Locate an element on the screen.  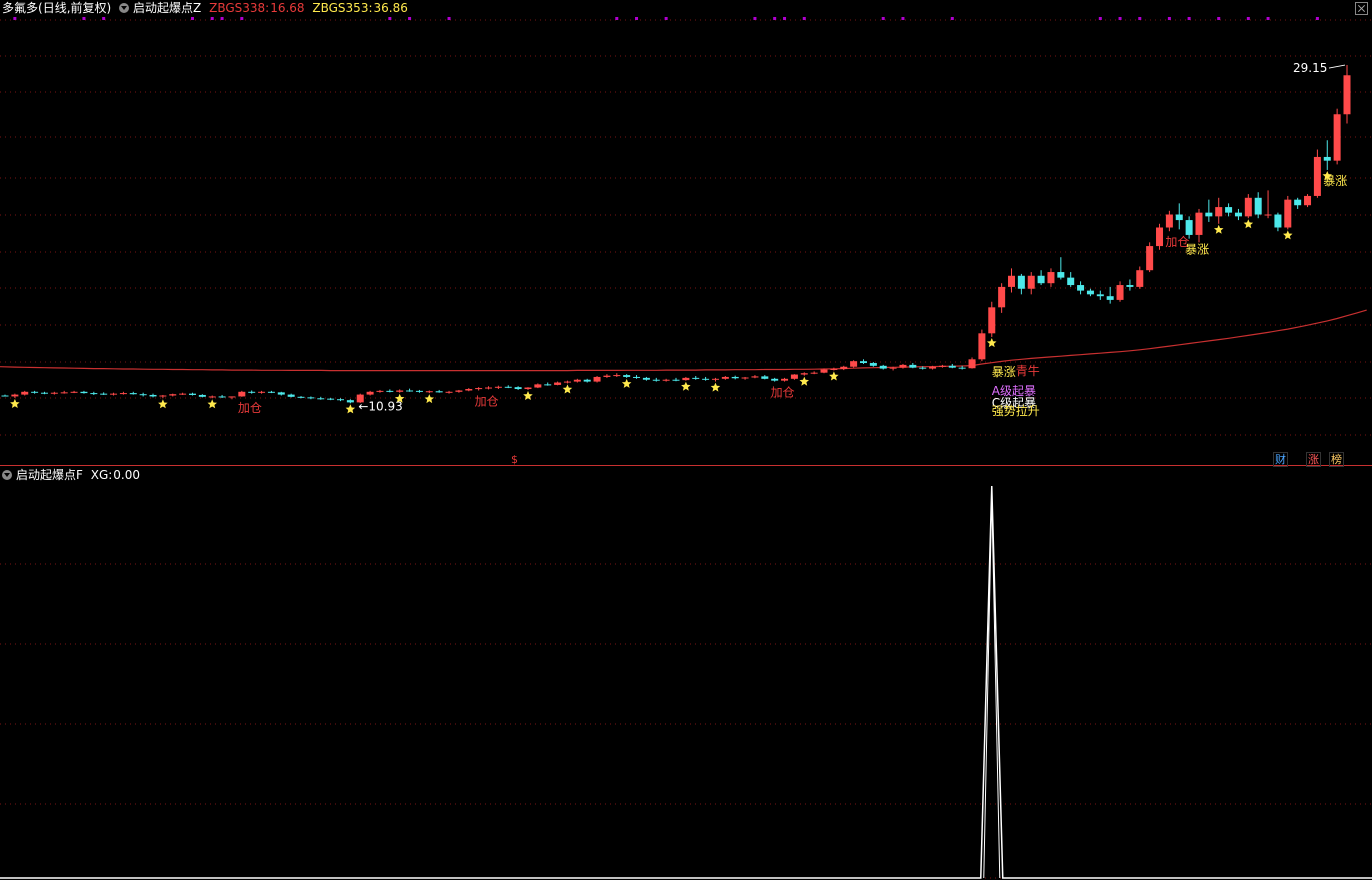
close-icon is located at coordinates (1361, 8).